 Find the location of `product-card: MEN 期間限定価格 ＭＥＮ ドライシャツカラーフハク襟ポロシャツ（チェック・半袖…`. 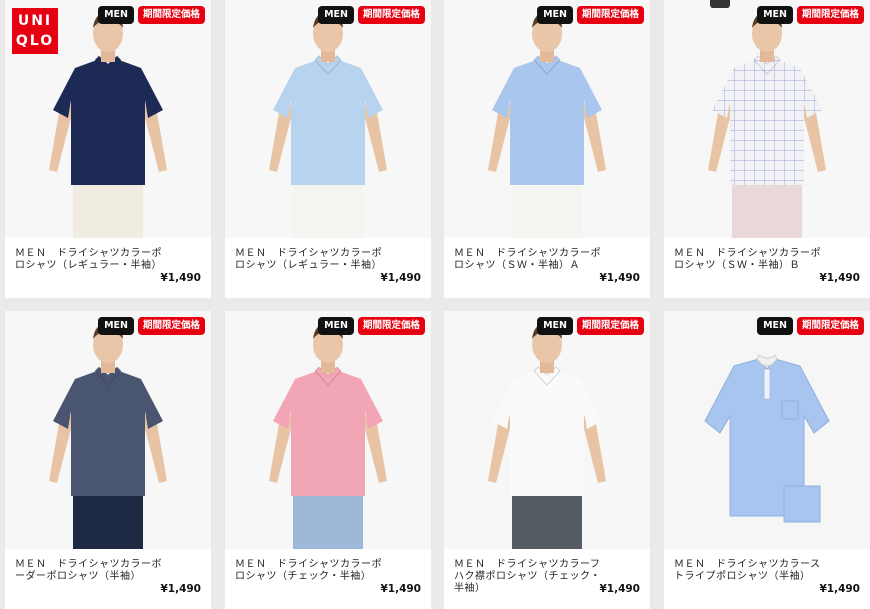

product-card: MEN 期間限定価格 ＭＥＮ ドライシャツカラーフハク襟ポロシャツ（チェック・半袖… is located at coordinates (547, 460).